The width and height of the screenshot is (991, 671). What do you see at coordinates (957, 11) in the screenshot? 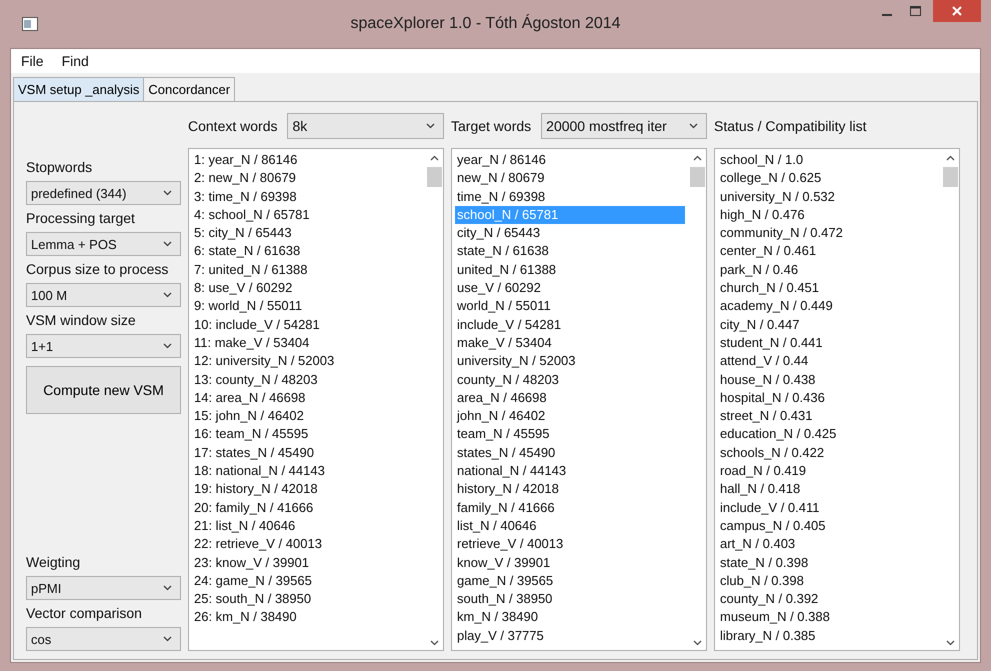
I see `close-button` at bounding box center [957, 11].